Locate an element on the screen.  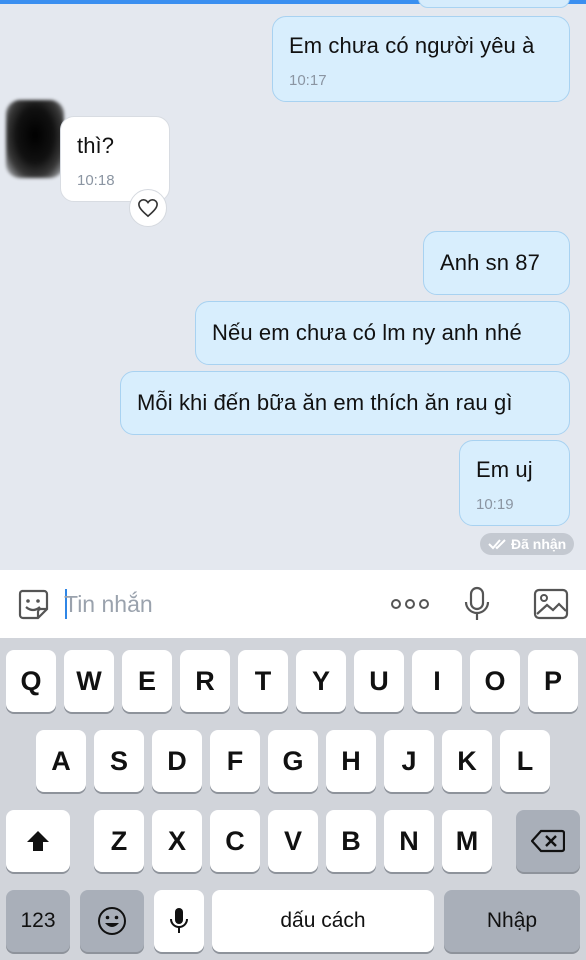
key-c: C is located at coordinates (235, 841).